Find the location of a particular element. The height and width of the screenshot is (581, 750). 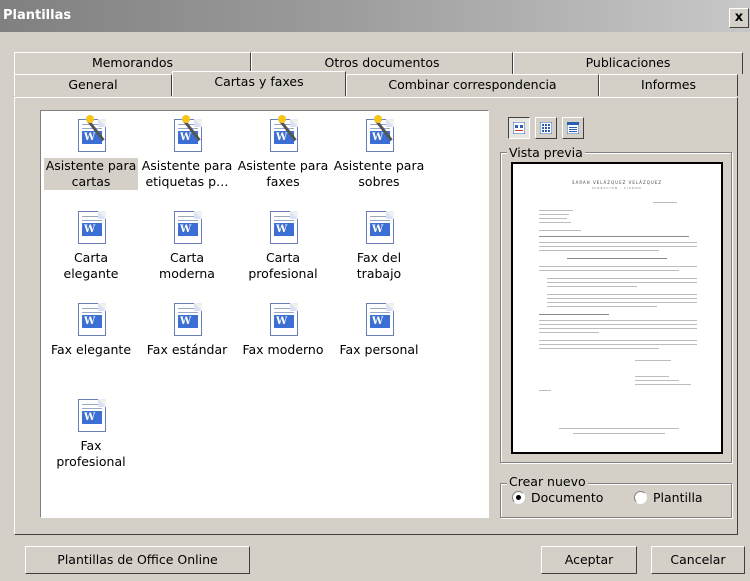

template-label-line2: sobres is located at coordinates (379, 181).